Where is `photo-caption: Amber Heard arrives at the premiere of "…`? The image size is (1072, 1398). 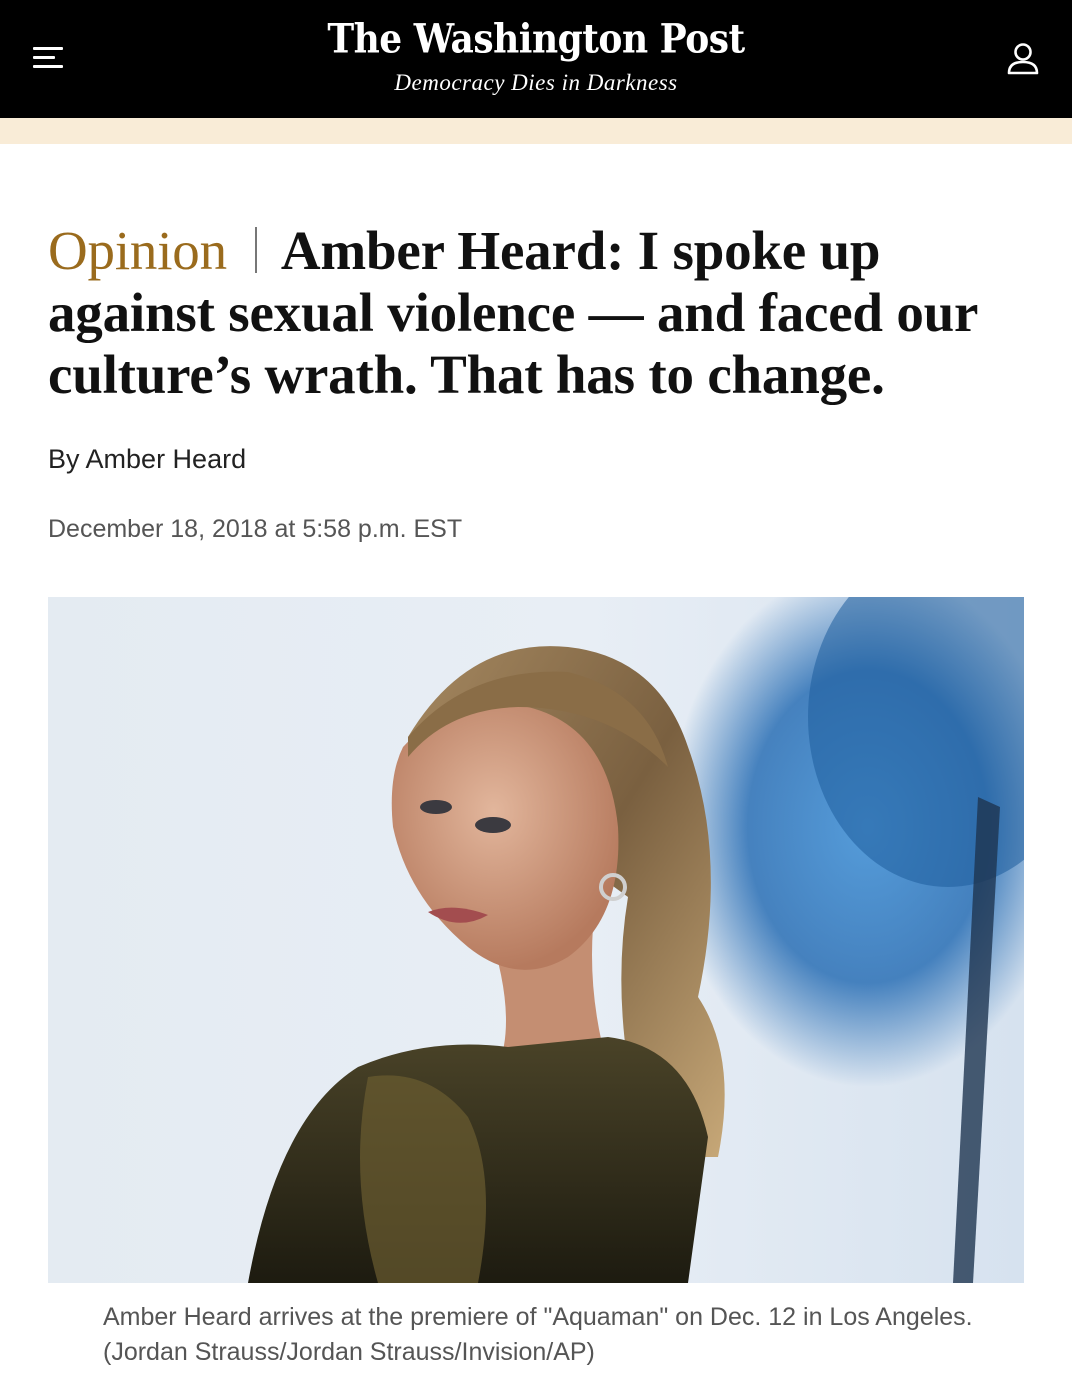 photo-caption: Amber Heard arrives at the premiere of "… is located at coordinates (538, 1334).